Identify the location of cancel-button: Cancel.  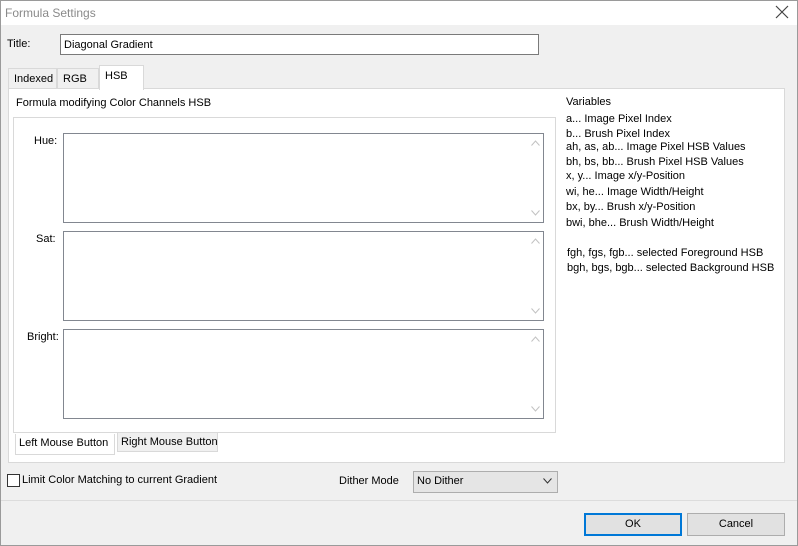
(736, 524).